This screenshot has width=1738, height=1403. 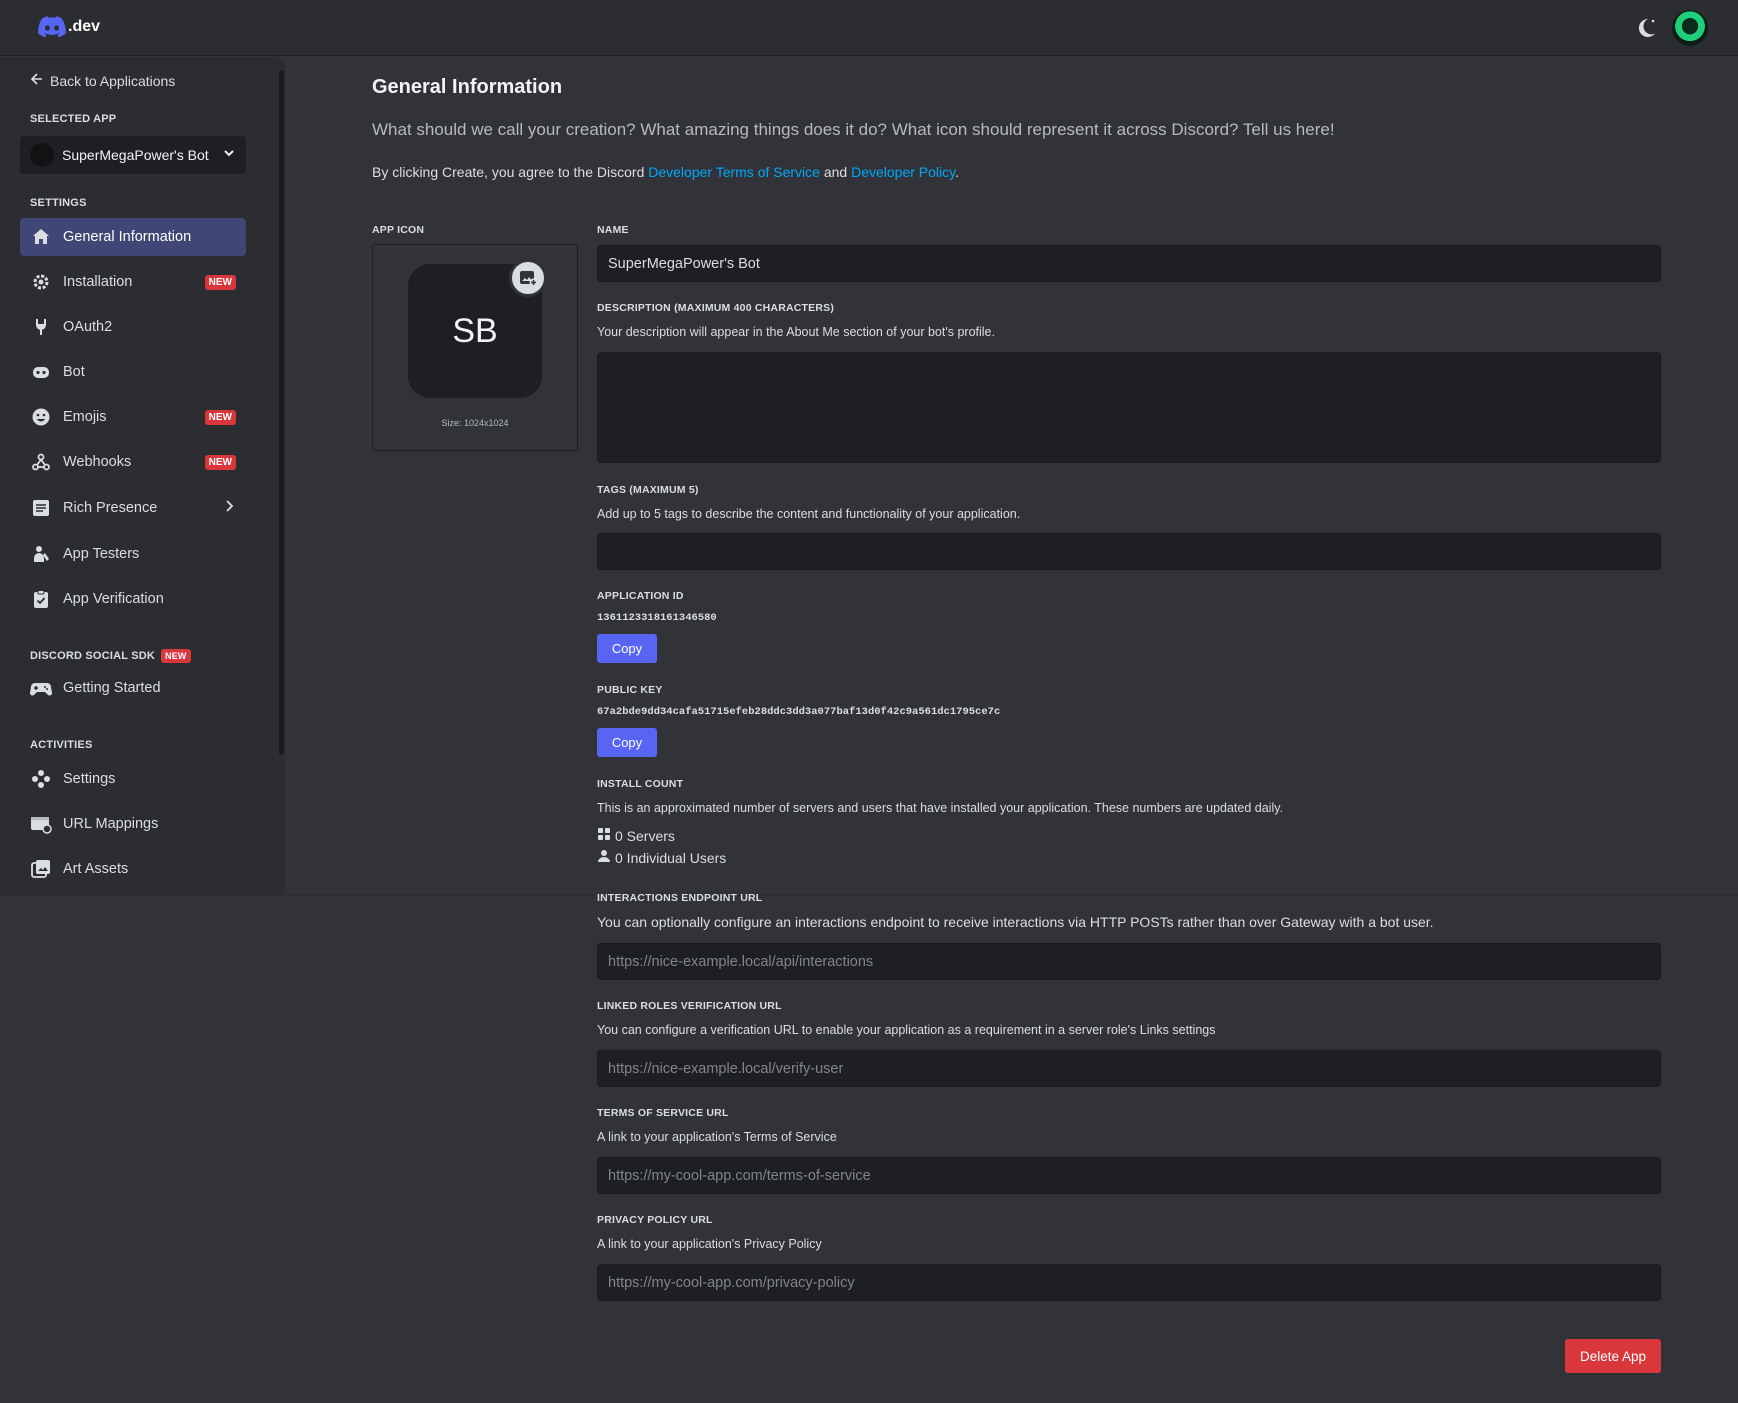 I want to click on app-selector: SuperMegaPower's Bot, so click(x=133, y=155).